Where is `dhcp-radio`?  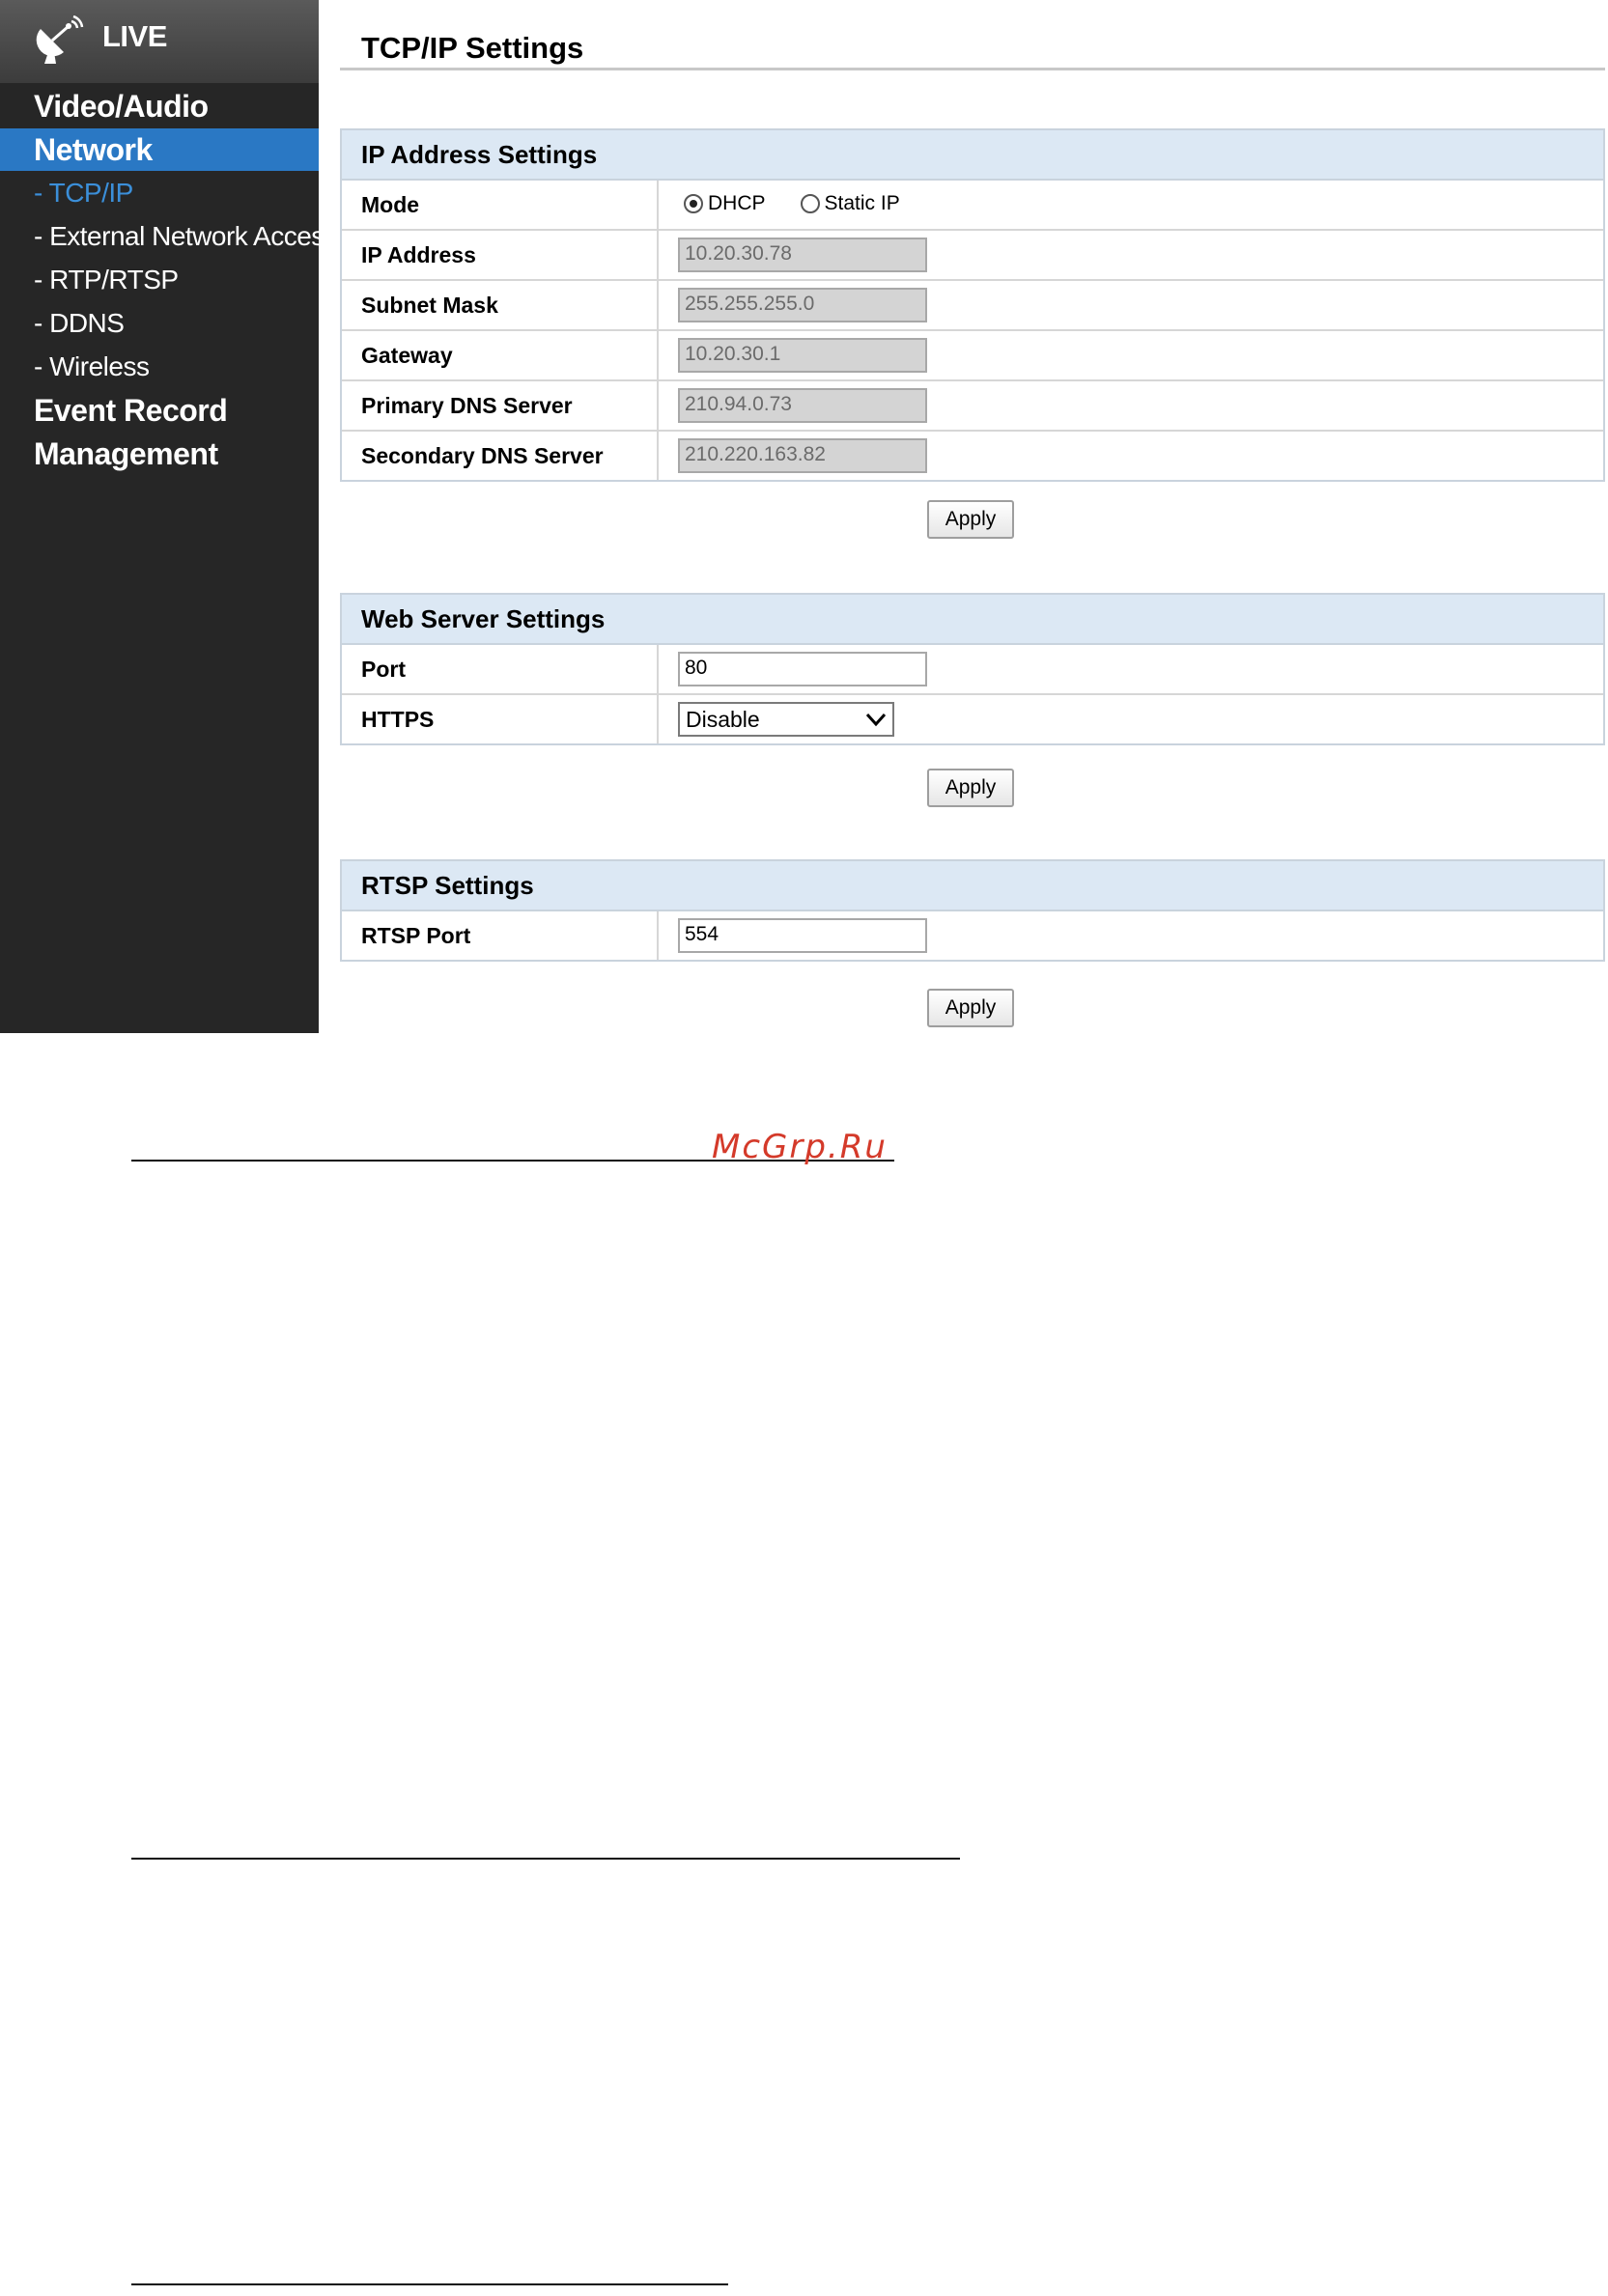
dhcp-radio is located at coordinates (693, 204).